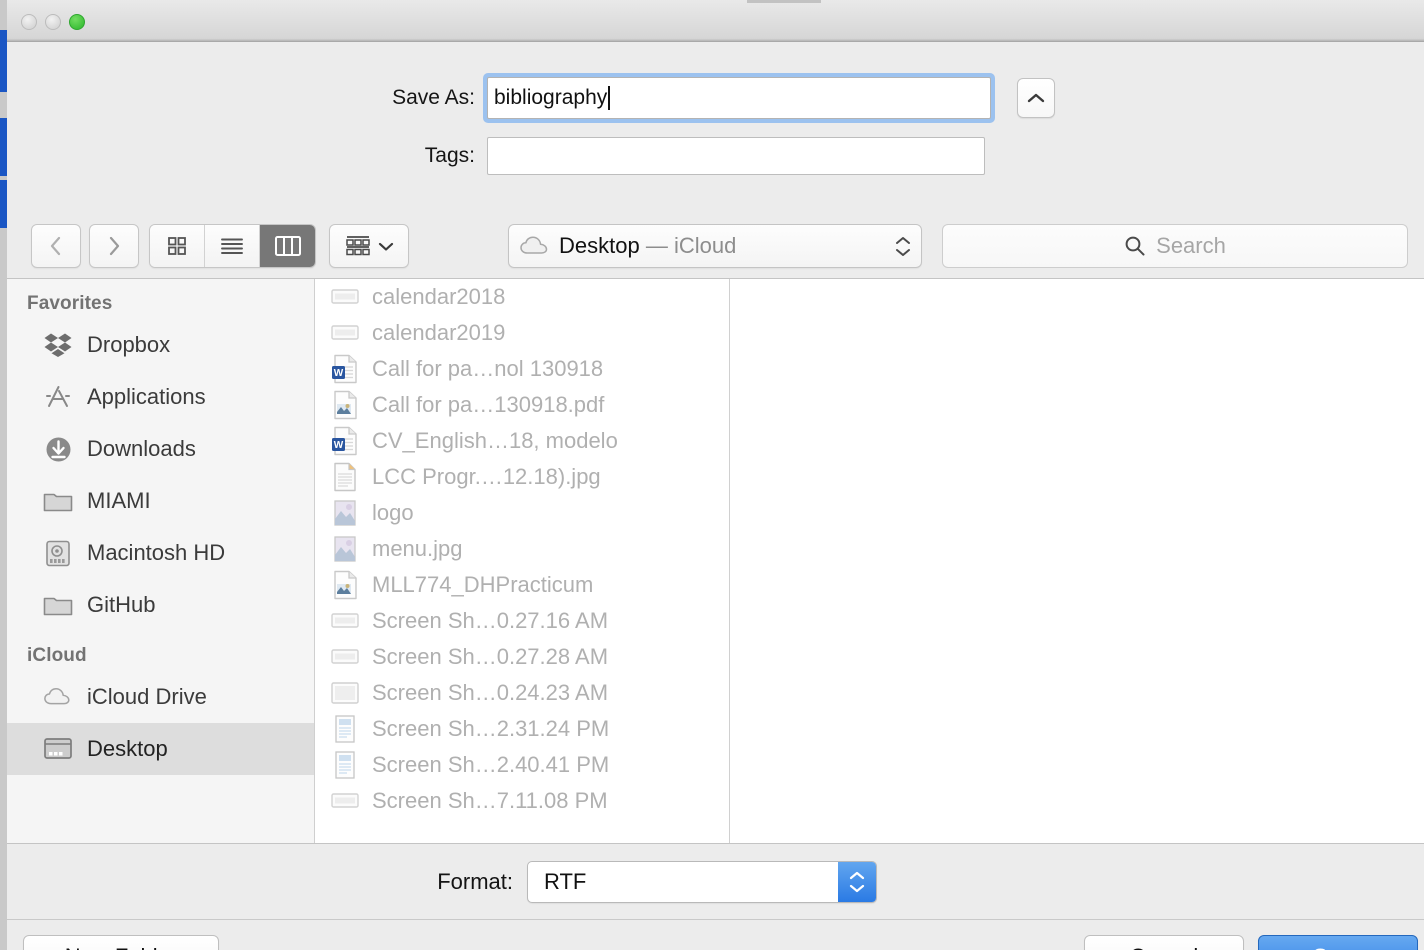 This screenshot has width=1424, height=950. I want to click on chevron-down-icon, so click(385, 246).